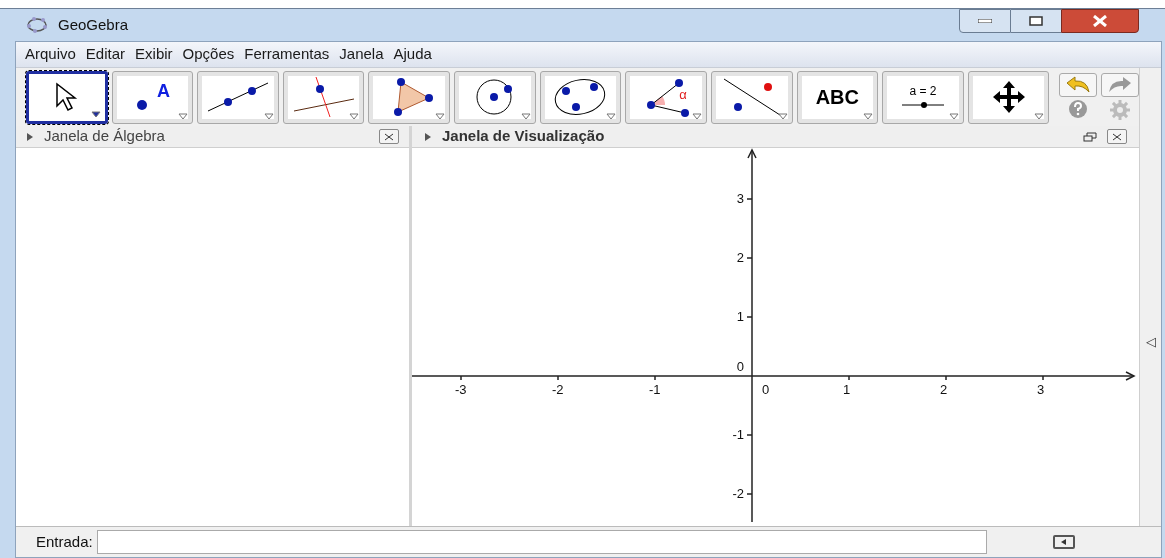 This screenshot has width=1165, height=558. I want to click on keyboard-toggle-button, so click(1064, 542).